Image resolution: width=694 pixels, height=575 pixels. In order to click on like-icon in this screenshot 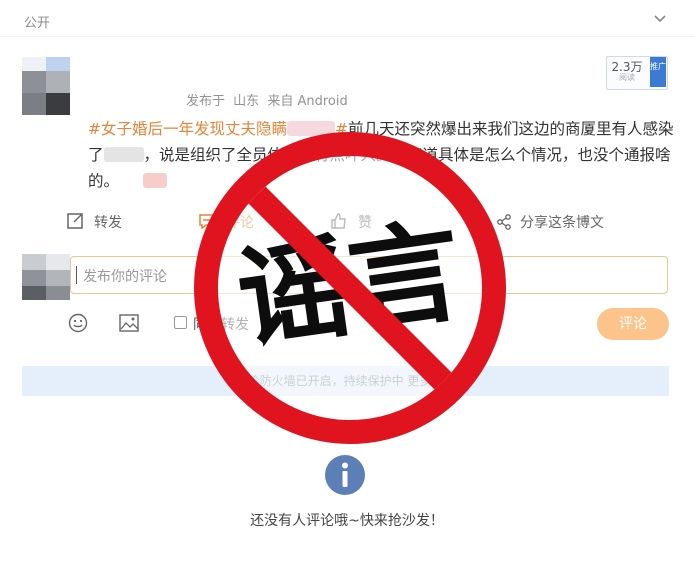, I will do `click(338, 221)`.